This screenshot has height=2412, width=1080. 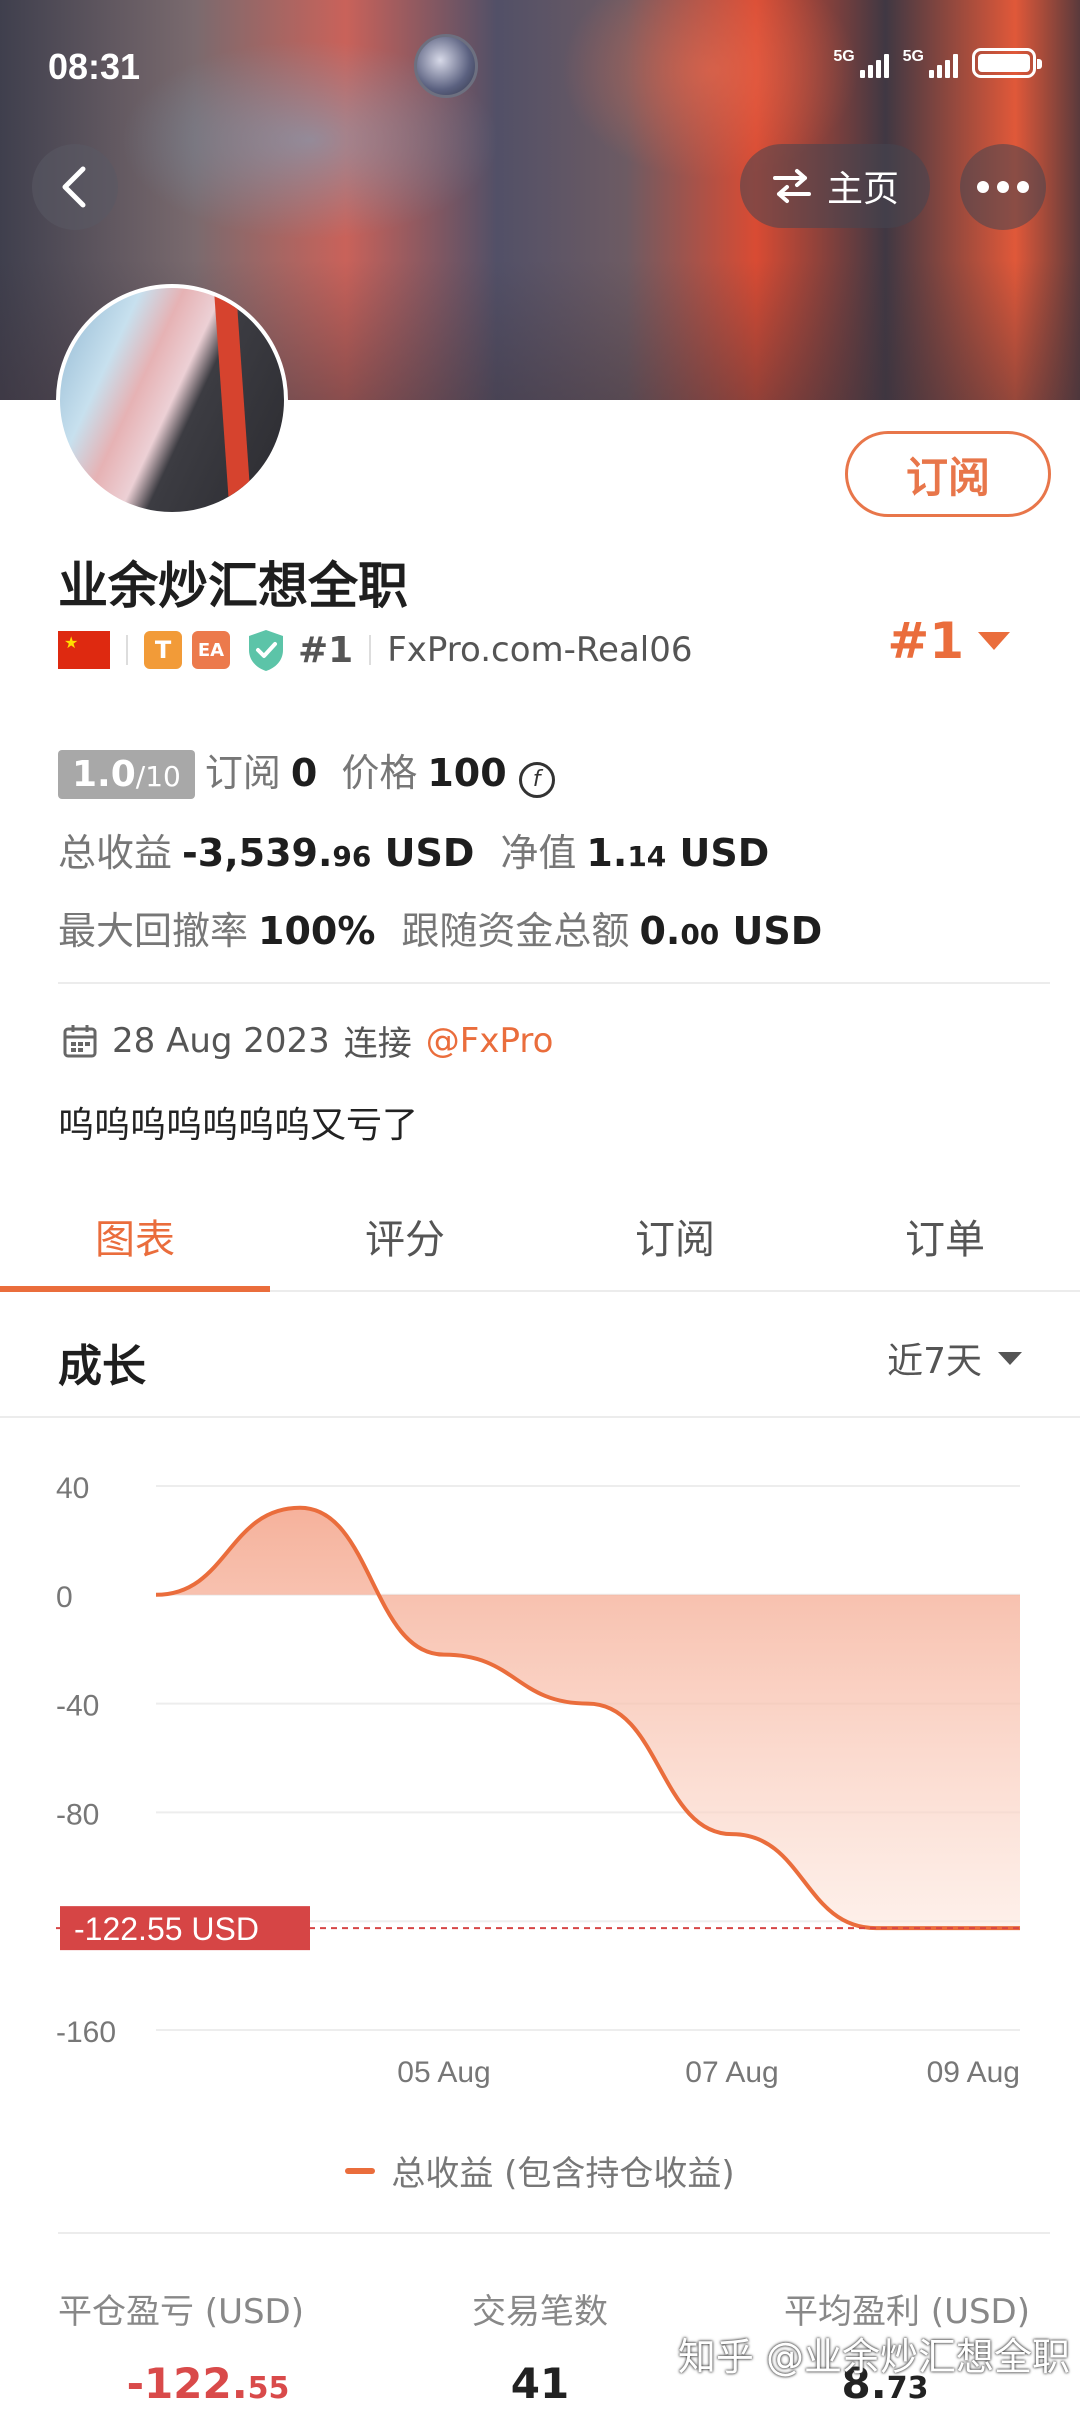 What do you see at coordinates (166, 1929) in the screenshot?
I see `current-value-label: -122.55 USD` at bounding box center [166, 1929].